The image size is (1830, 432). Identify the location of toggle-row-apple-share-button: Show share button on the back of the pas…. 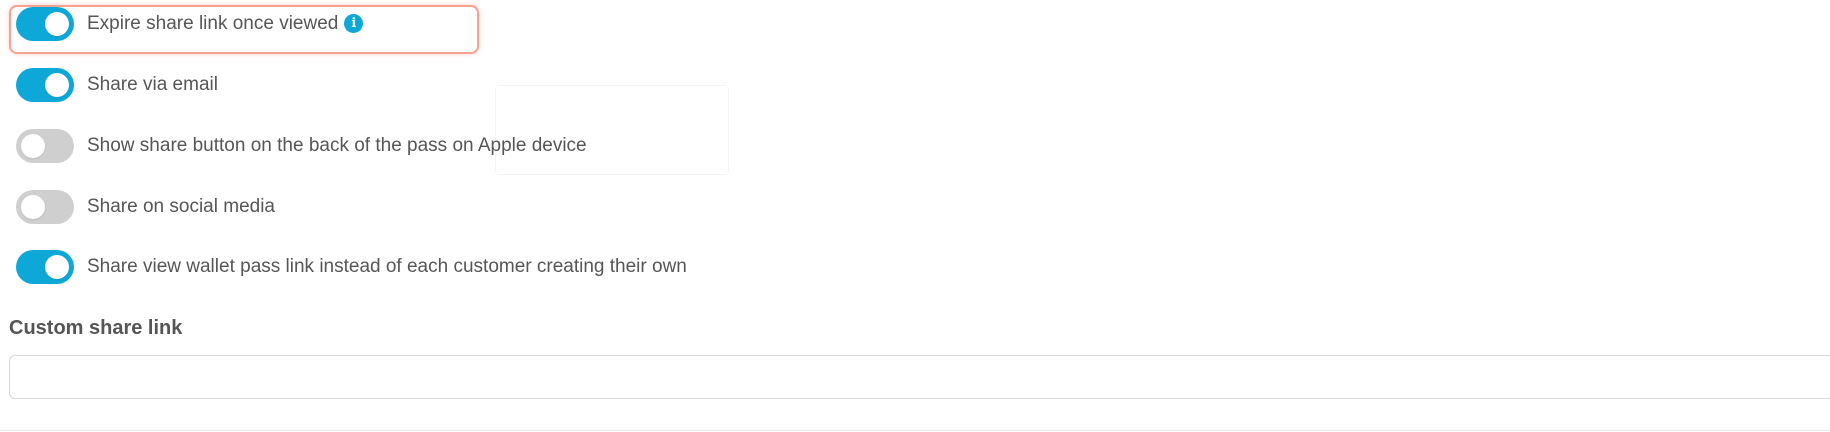
(301, 146).